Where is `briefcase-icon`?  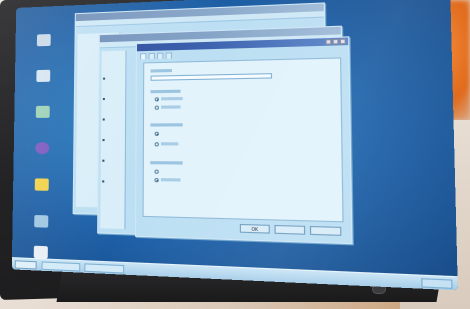
briefcase-icon is located at coordinates (41, 221).